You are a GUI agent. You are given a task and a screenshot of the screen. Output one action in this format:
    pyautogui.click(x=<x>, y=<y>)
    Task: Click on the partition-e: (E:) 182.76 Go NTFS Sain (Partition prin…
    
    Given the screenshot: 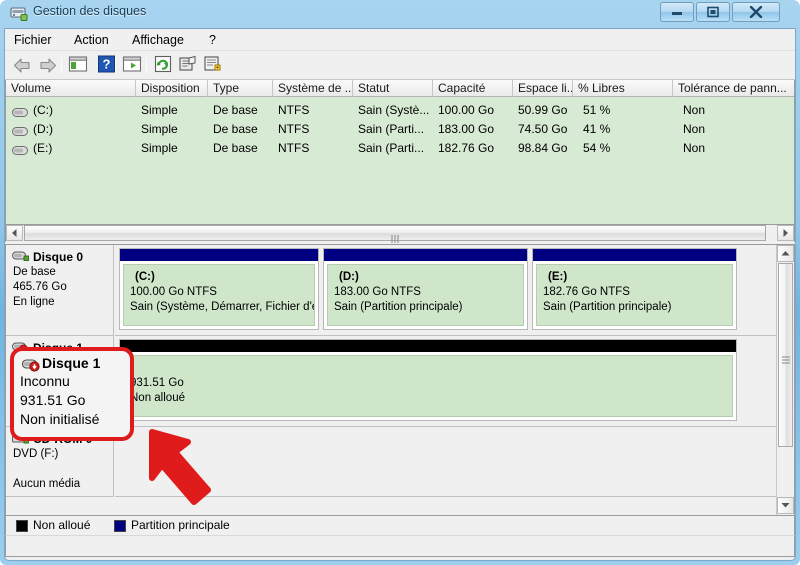 What is the action you would take?
    pyautogui.click(x=634, y=289)
    